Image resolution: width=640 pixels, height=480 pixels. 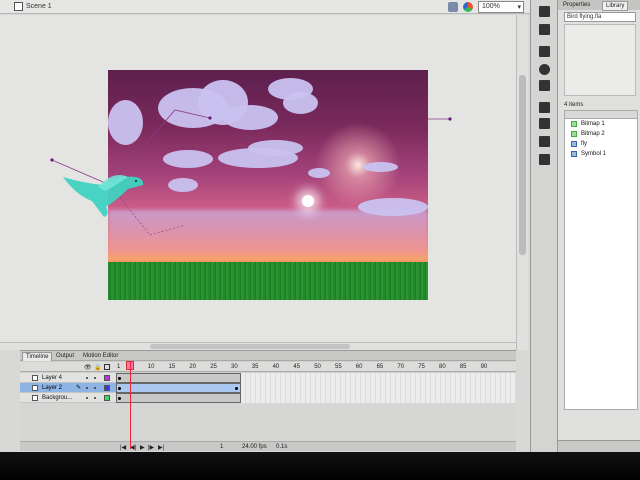 I want to click on go-to-first-frame-icon: |◀, so click(x=123, y=447).